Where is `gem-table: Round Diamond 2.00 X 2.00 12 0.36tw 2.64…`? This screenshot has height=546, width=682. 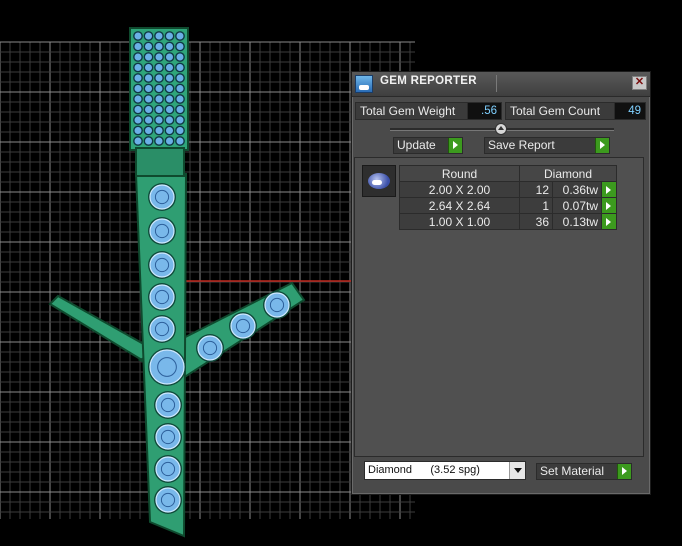 gem-table: Round Diamond 2.00 X 2.00 12 0.36tw 2.64… is located at coordinates (508, 197).